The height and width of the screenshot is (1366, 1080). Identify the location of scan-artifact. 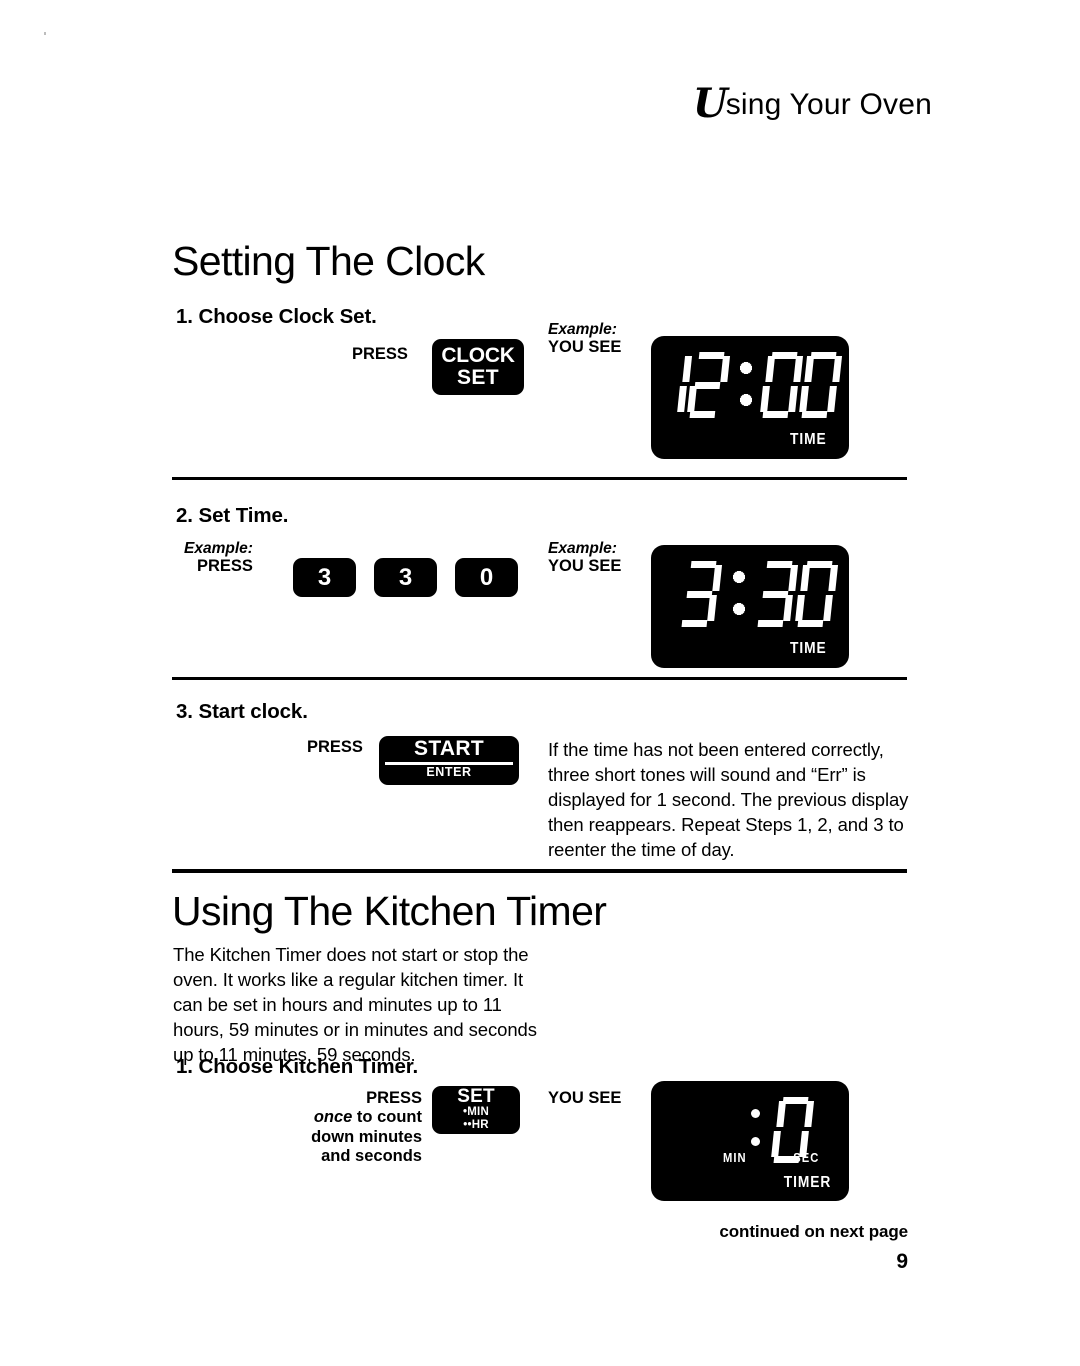
(45, 33).